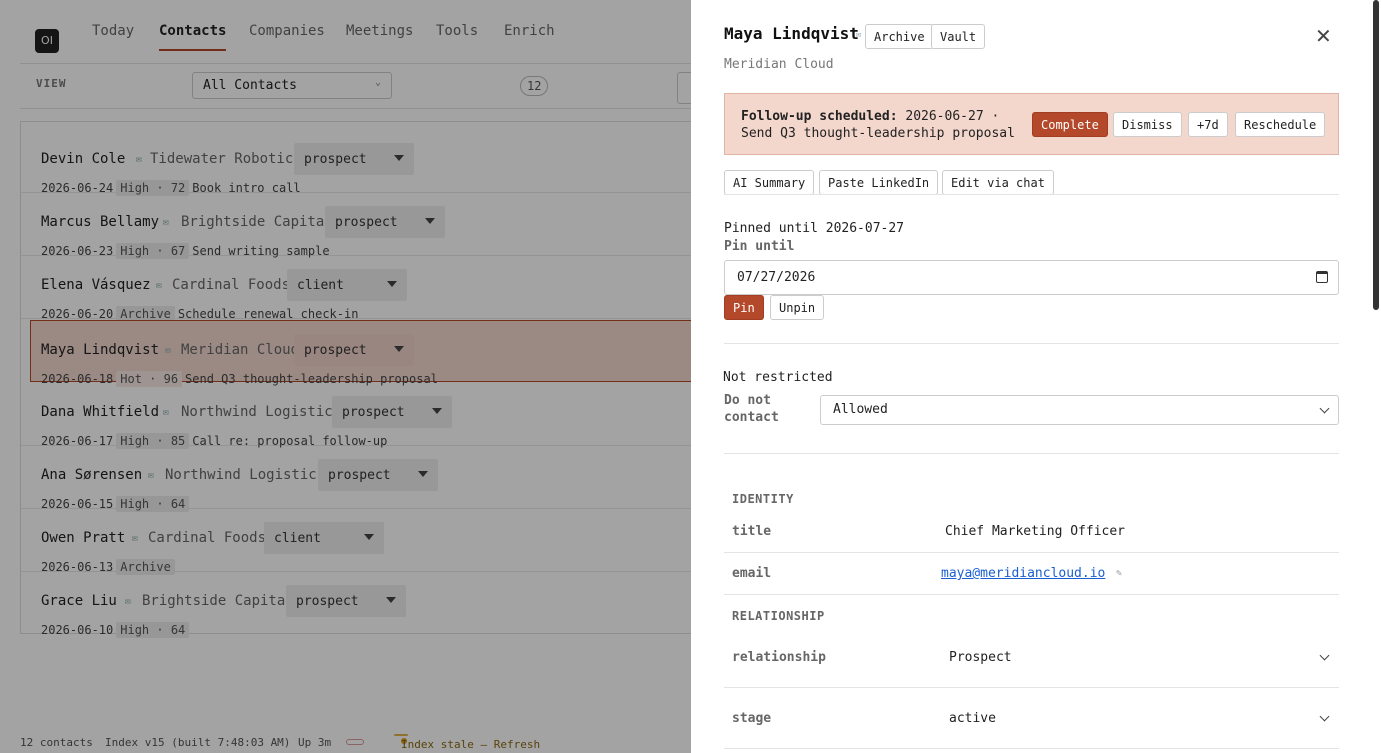 The width and height of the screenshot is (1381, 753). Describe the element at coordinates (1079, 410) in the screenshot. I see `do-not-contact-select: Allowed` at that location.